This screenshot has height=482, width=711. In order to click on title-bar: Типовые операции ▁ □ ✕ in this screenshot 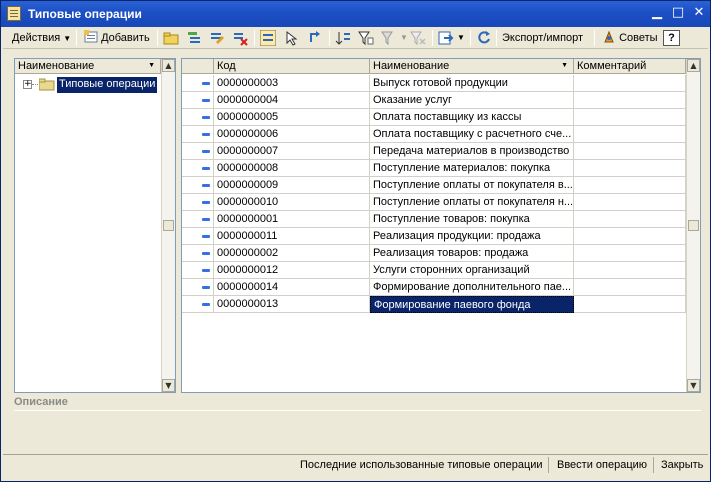, I will do `click(355, 14)`.